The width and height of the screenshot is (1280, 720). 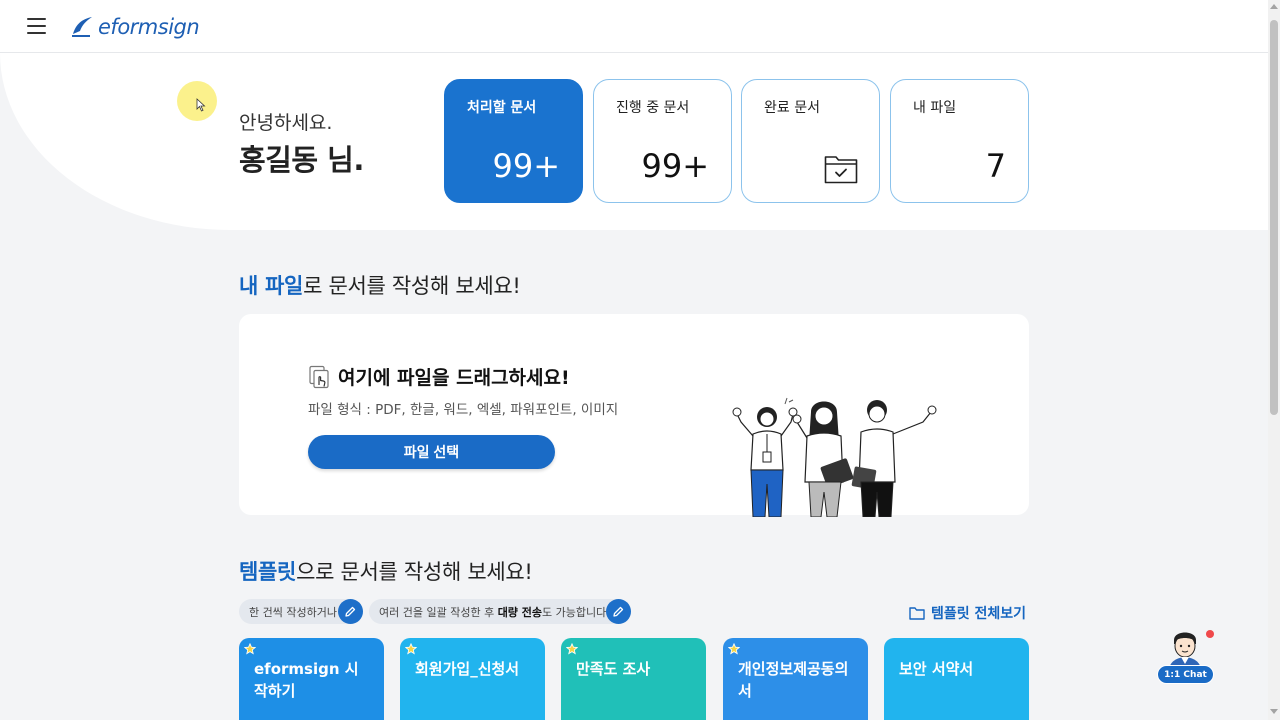 I want to click on eformsign-logo: eformsign, so click(x=135, y=27).